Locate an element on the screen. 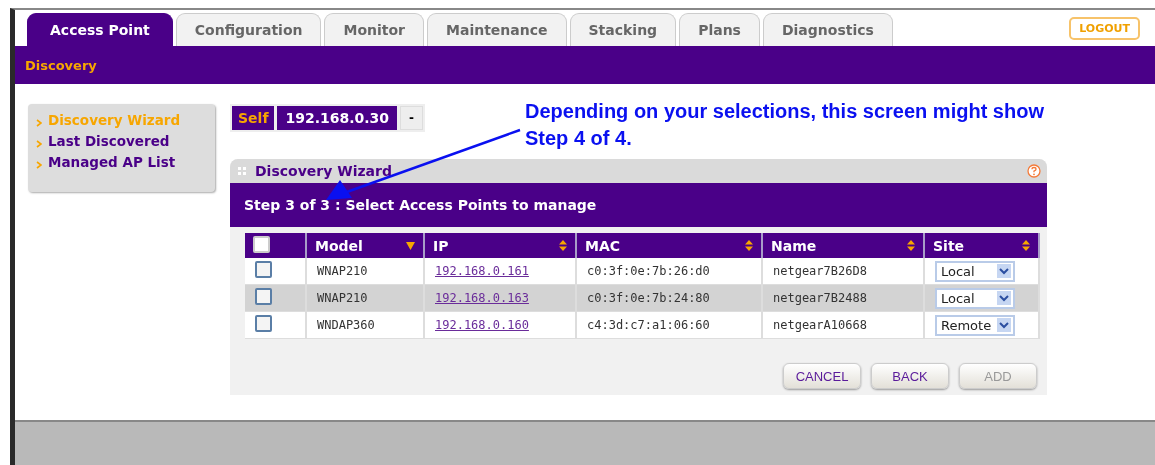 The image size is (1155, 465). nav-tab: Stacking is located at coordinates (623, 29).